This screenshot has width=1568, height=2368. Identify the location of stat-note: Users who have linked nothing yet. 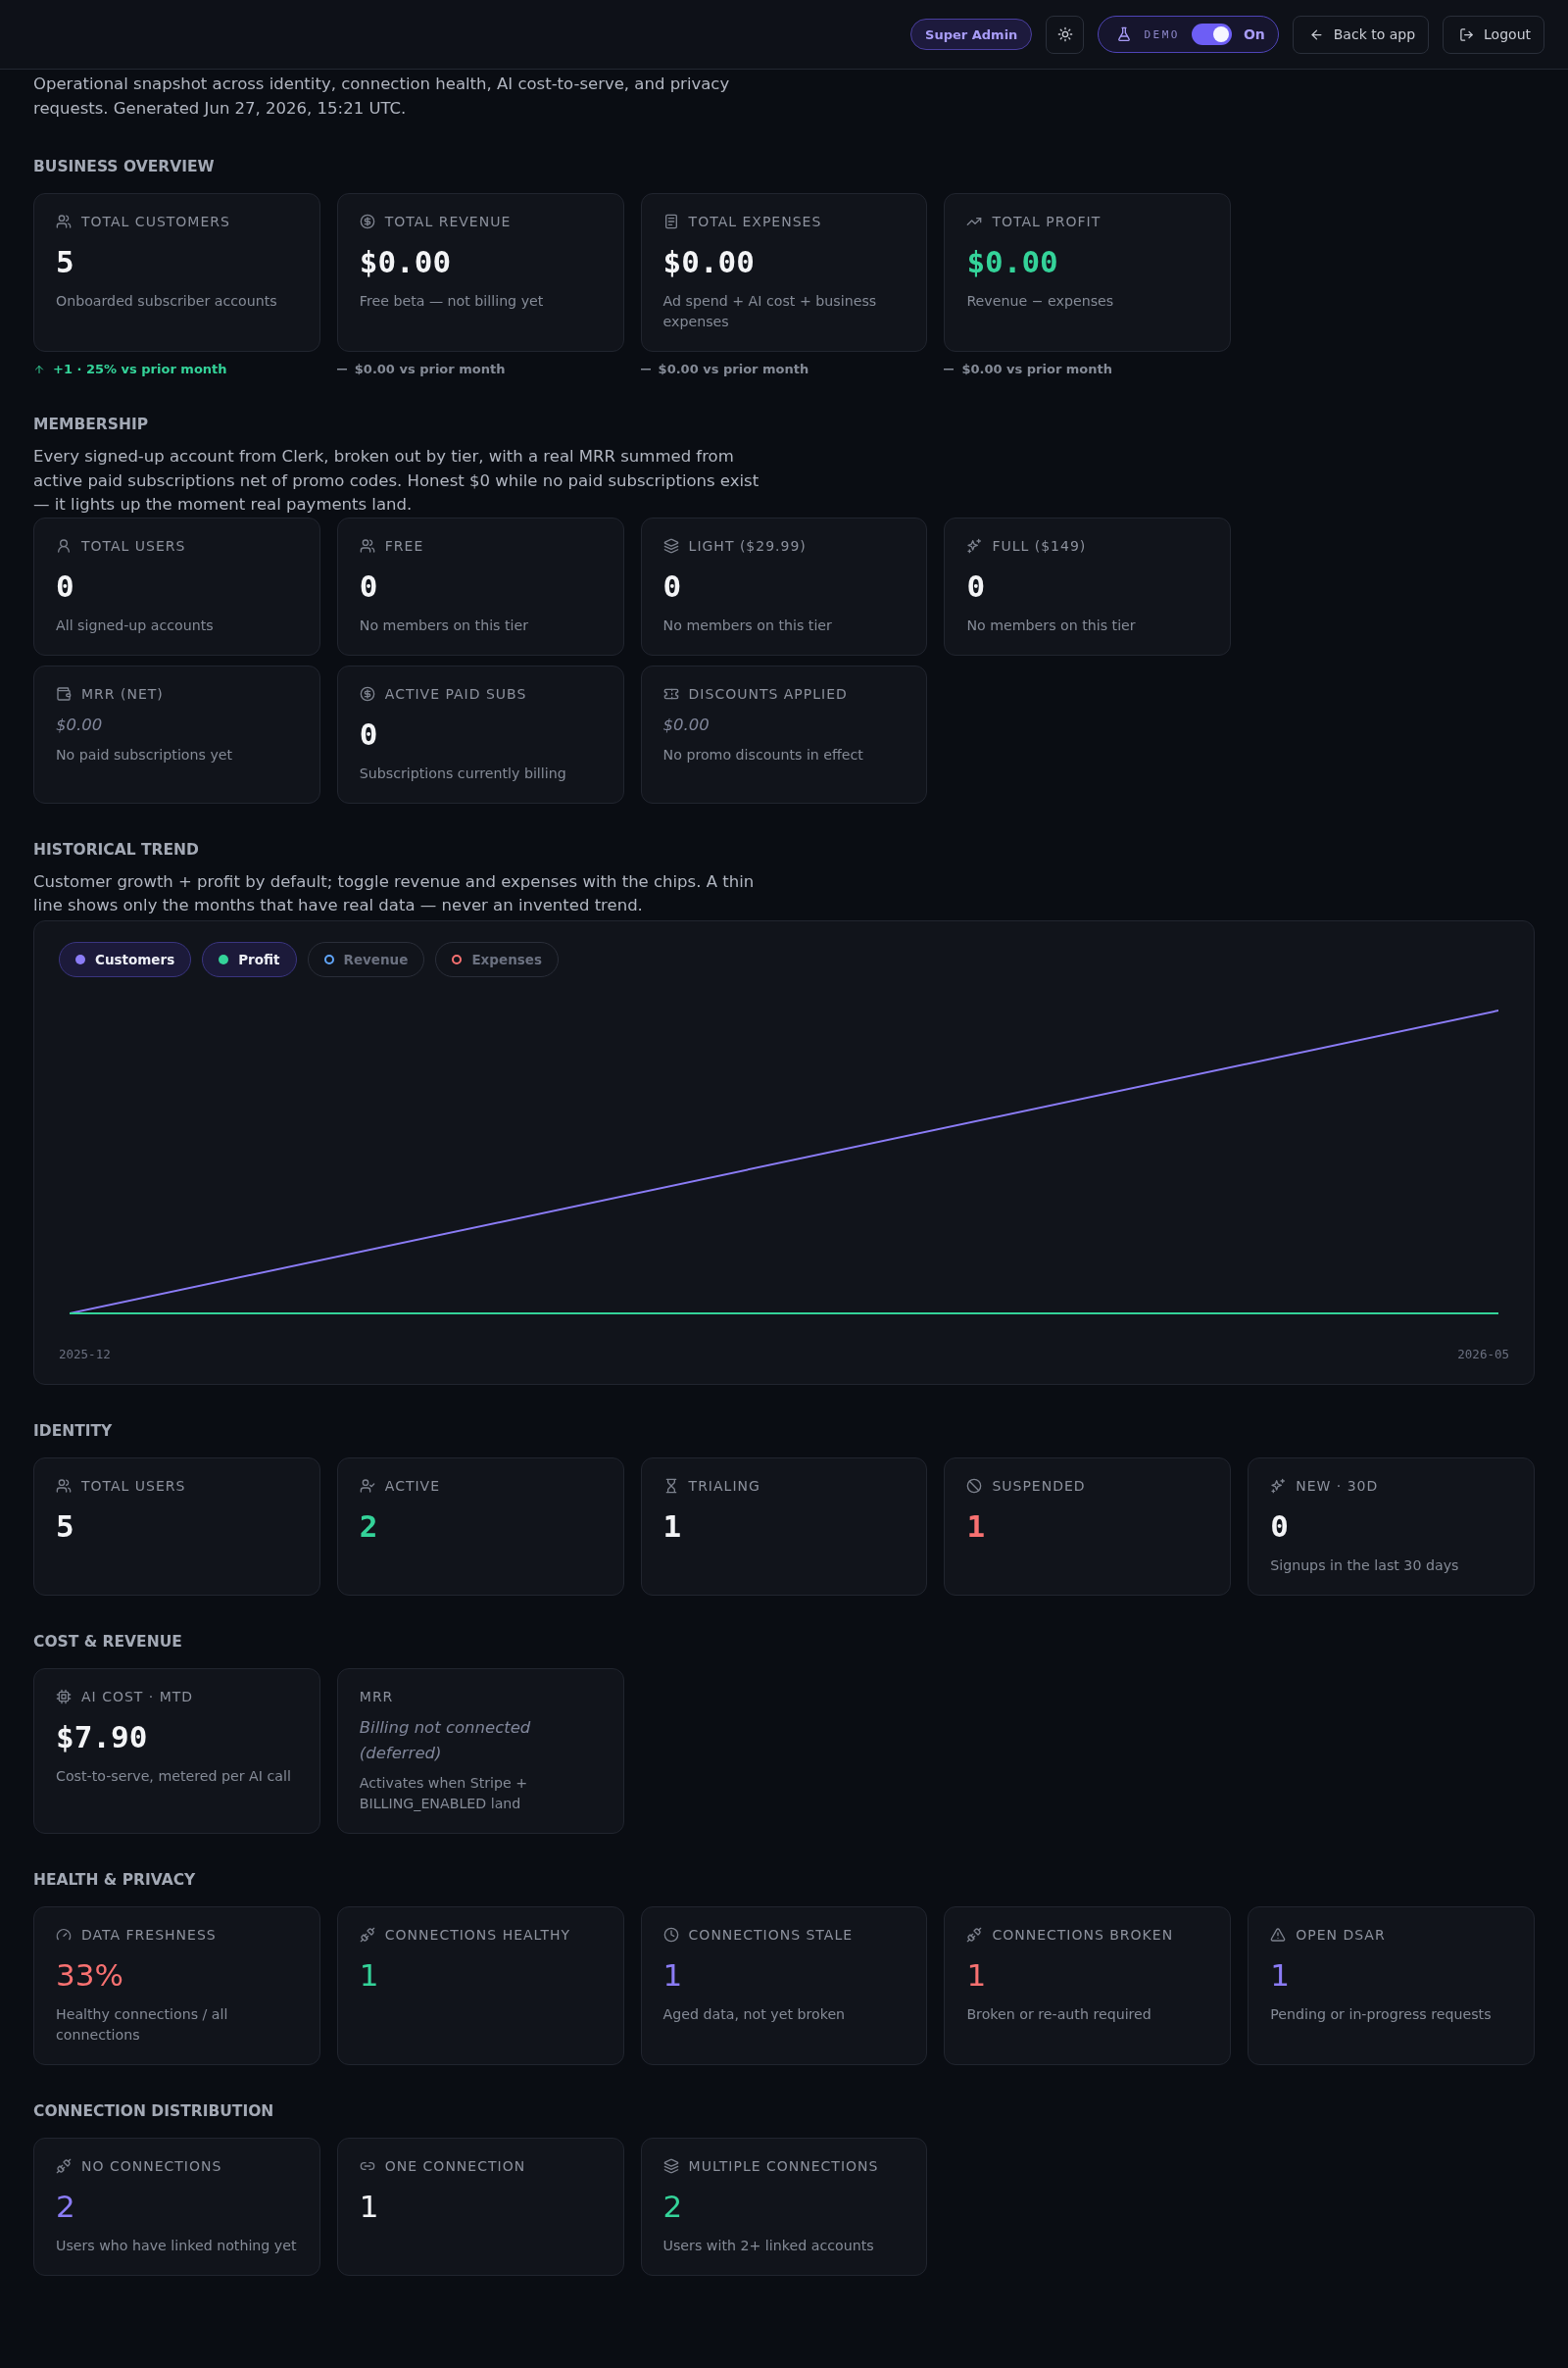
(177, 2245).